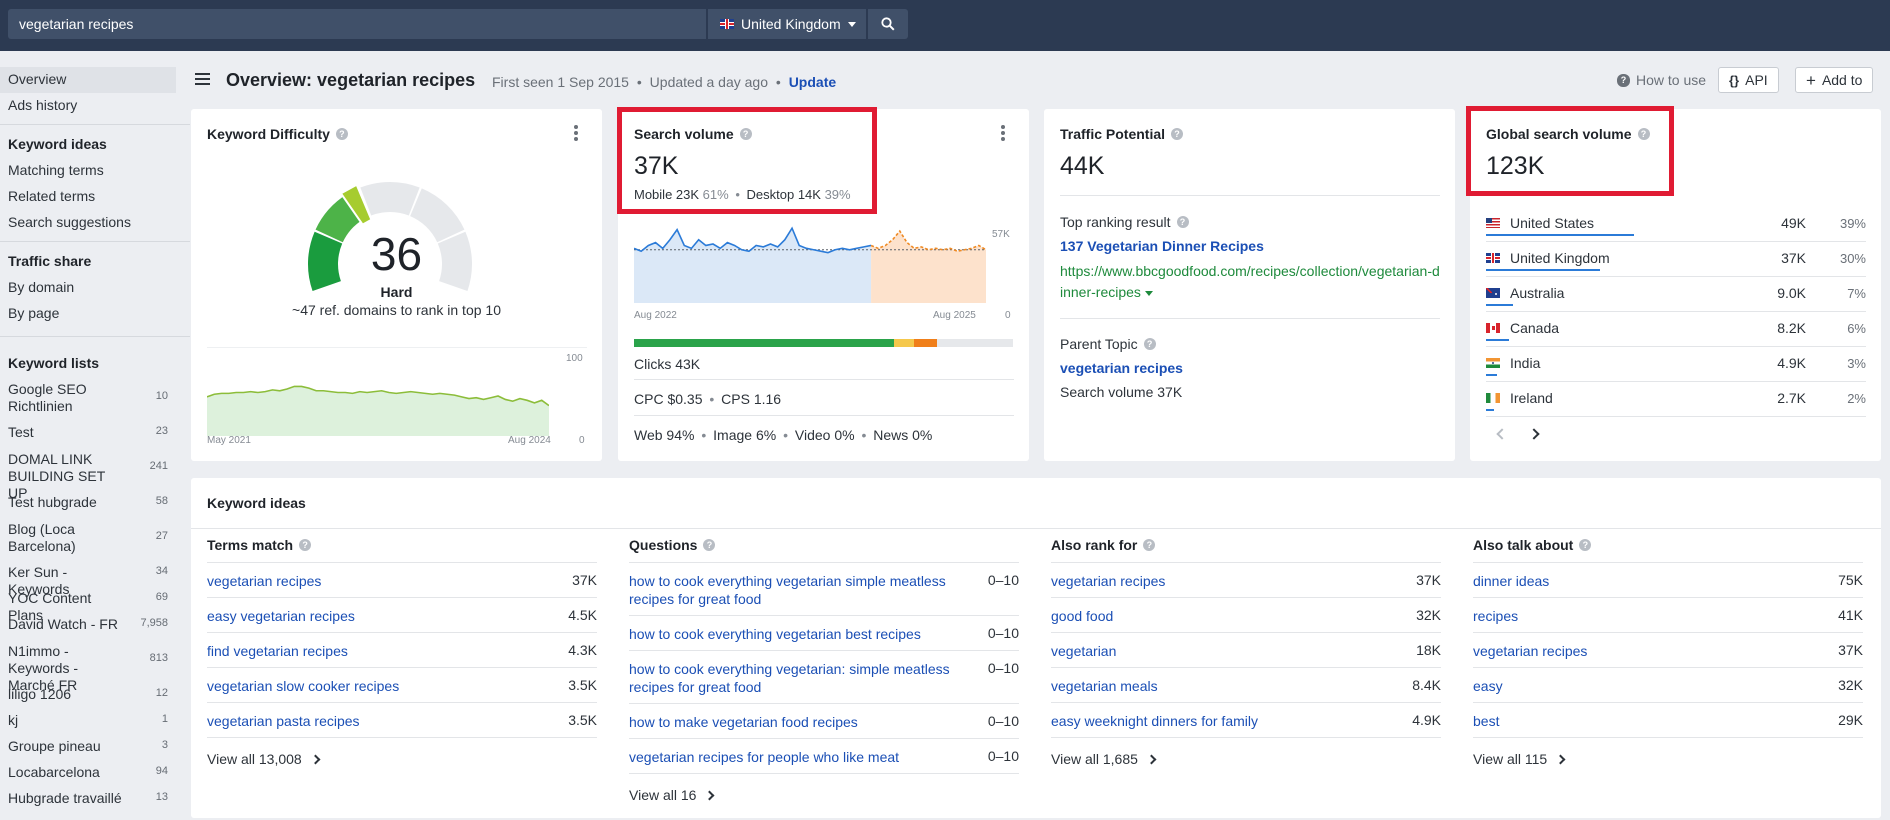  What do you see at coordinates (264, 759) in the screenshot?
I see `view-all-link: View all 13,008` at bounding box center [264, 759].